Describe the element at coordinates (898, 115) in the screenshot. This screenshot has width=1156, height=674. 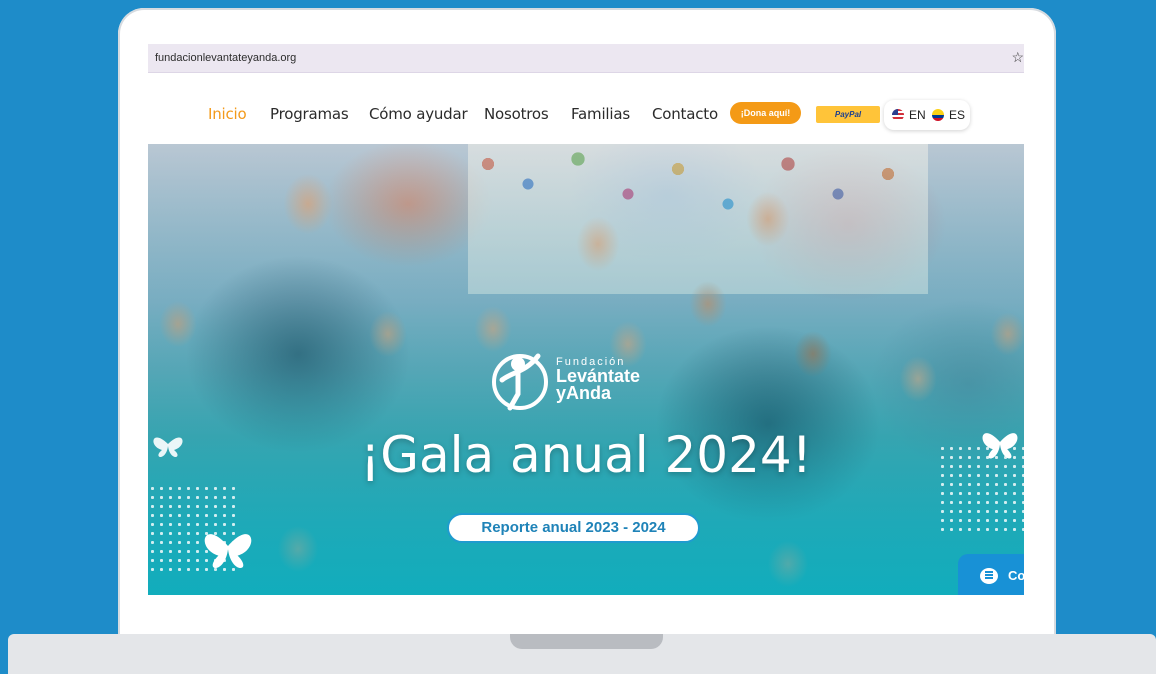
I see `us-flag-icon` at that location.